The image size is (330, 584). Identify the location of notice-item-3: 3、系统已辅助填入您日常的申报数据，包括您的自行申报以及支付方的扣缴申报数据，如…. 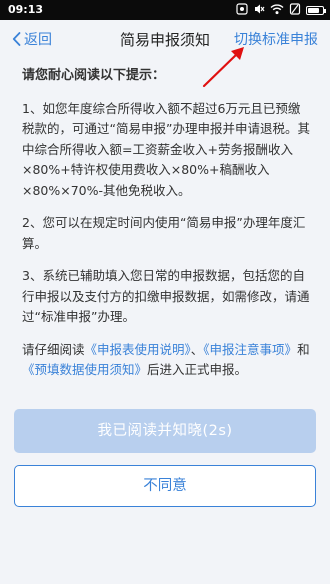
(167, 297).